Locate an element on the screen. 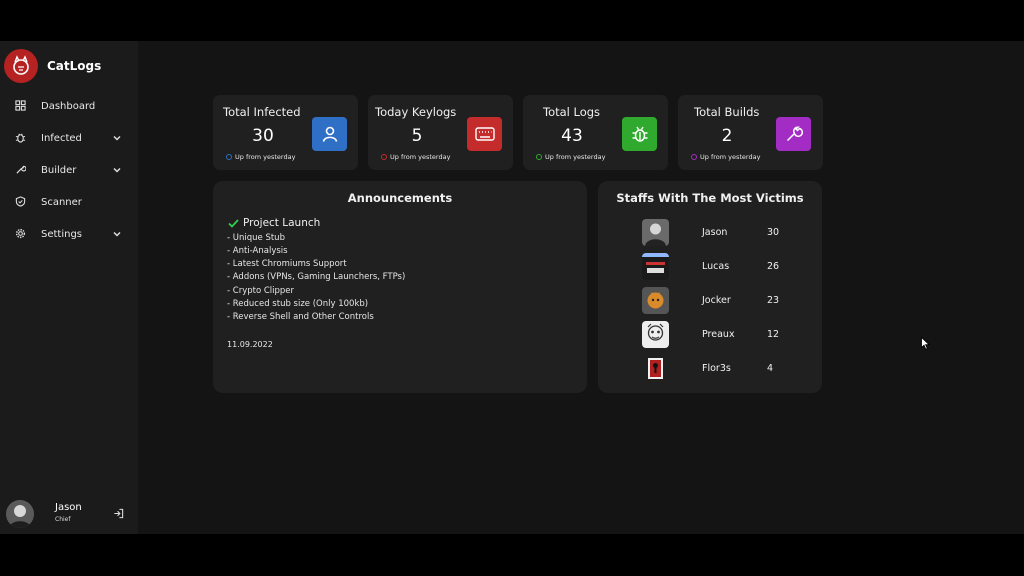  user-profile: Jason Chief is located at coordinates (69, 514).